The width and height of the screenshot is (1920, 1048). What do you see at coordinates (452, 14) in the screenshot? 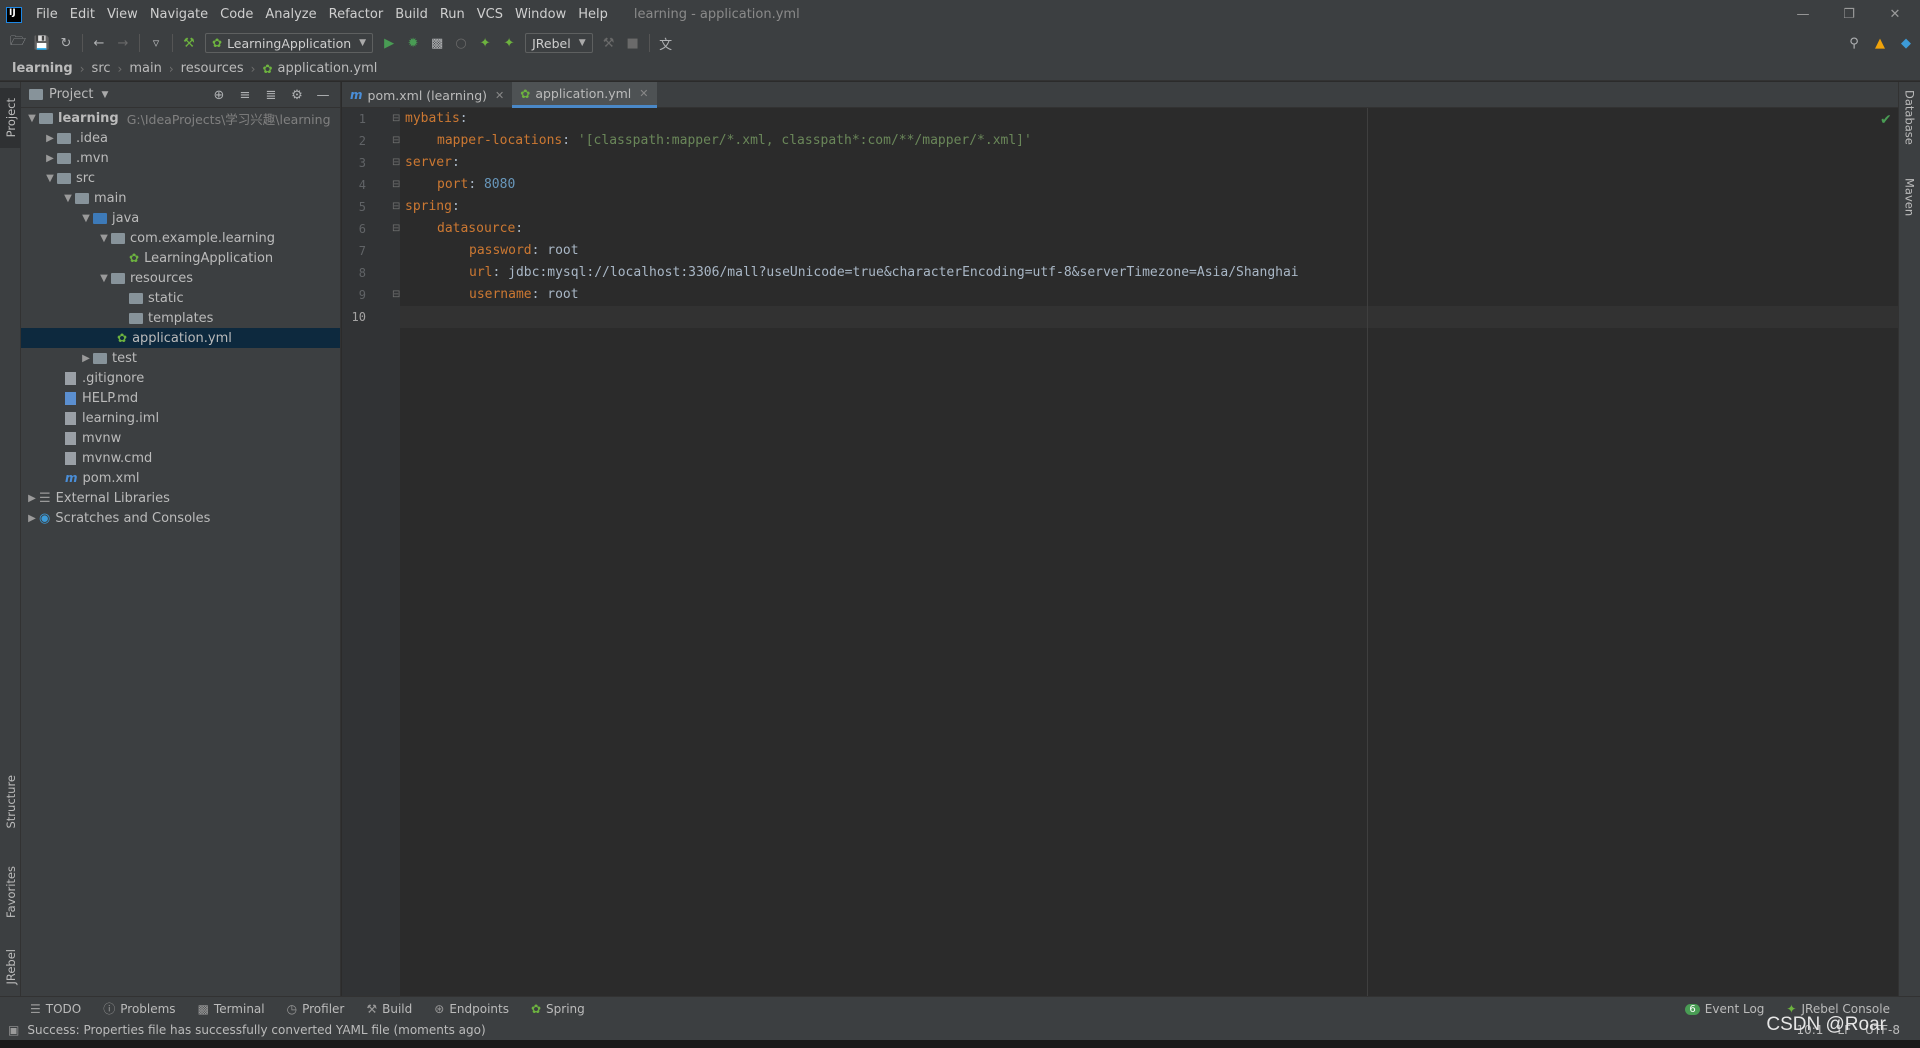
I see `menu-run: Run` at bounding box center [452, 14].